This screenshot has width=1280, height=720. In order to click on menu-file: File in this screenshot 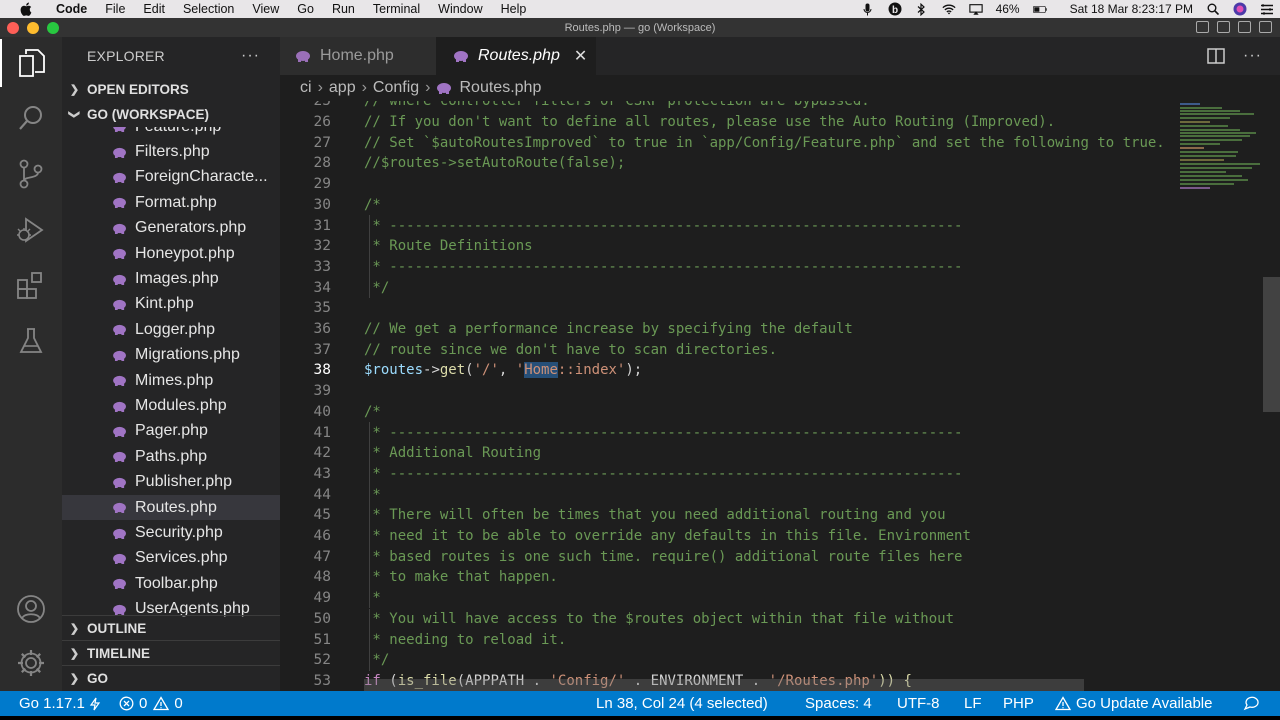, I will do `click(115, 9)`.